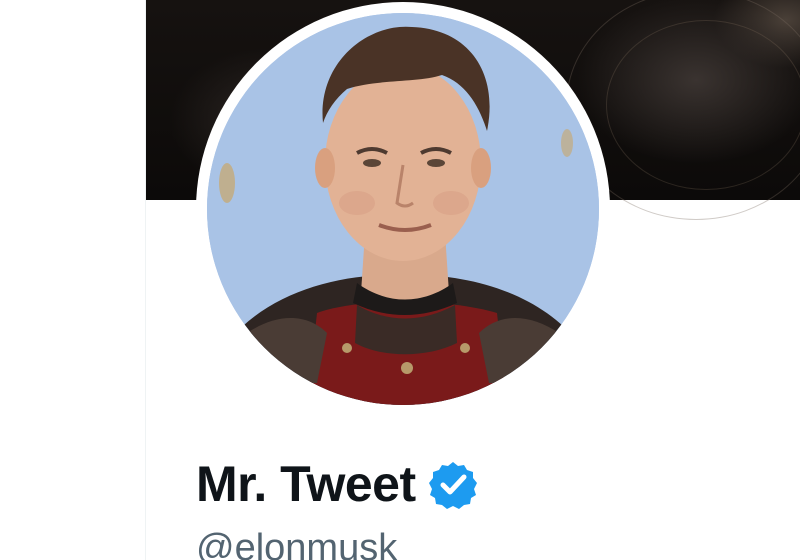  Describe the element at coordinates (703, 105) in the screenshot. I see `banner-decoration` at that location.